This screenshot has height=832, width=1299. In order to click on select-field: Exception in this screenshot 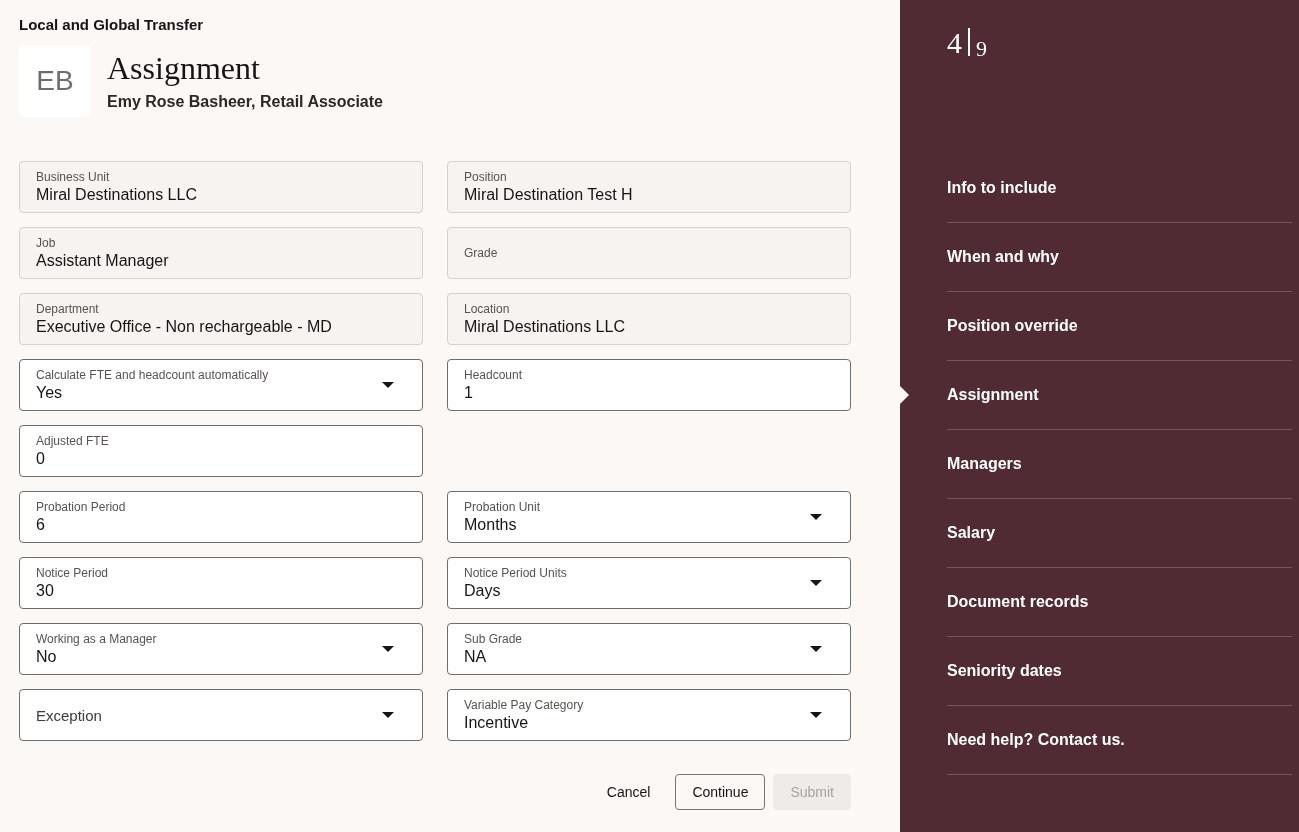, I will do `click(221, 715)`.